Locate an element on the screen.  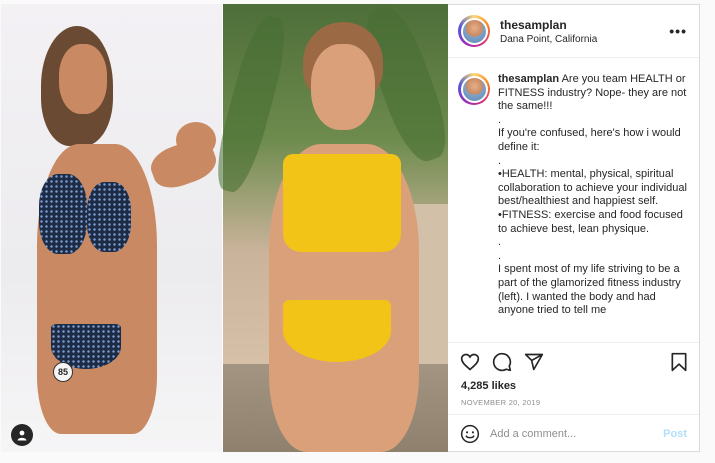
location-link: Dana Point, California is located at coordinates (548, 39).